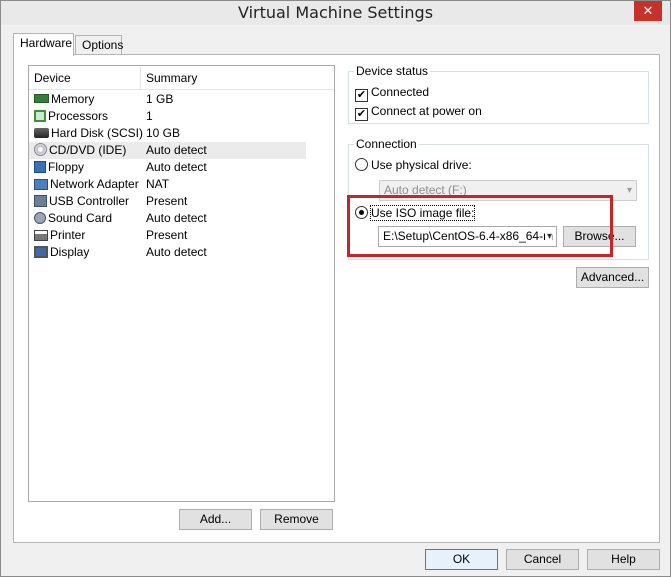 Image resolution: width=671 pixels, height=577 pixels. Describe the element at coordinates (461, 559) in the screenshot. I see `ok-button: OK` at that location.